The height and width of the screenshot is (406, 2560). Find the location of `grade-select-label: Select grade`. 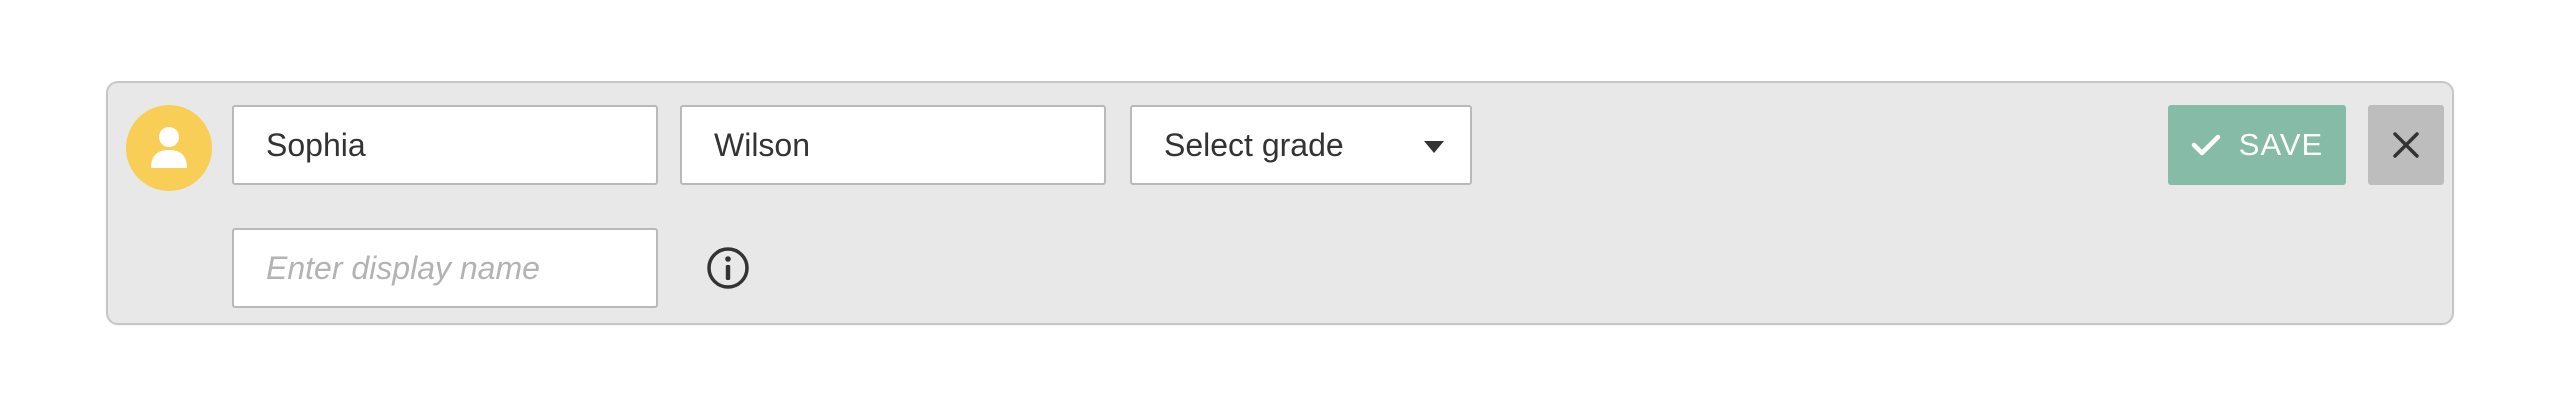

grade-select-label: Select grade is located at coordinates (1254, 144).